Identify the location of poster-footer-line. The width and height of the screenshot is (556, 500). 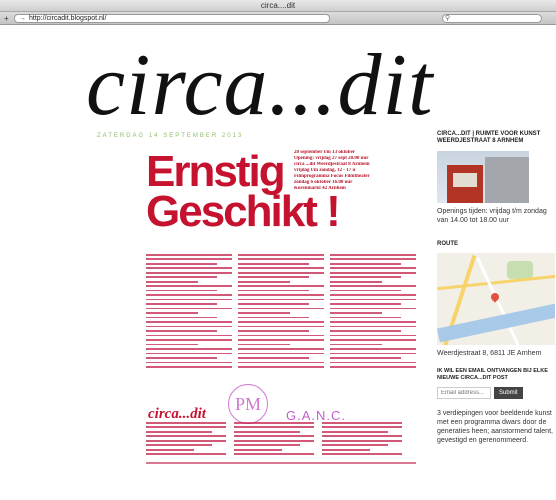
(281, 463).